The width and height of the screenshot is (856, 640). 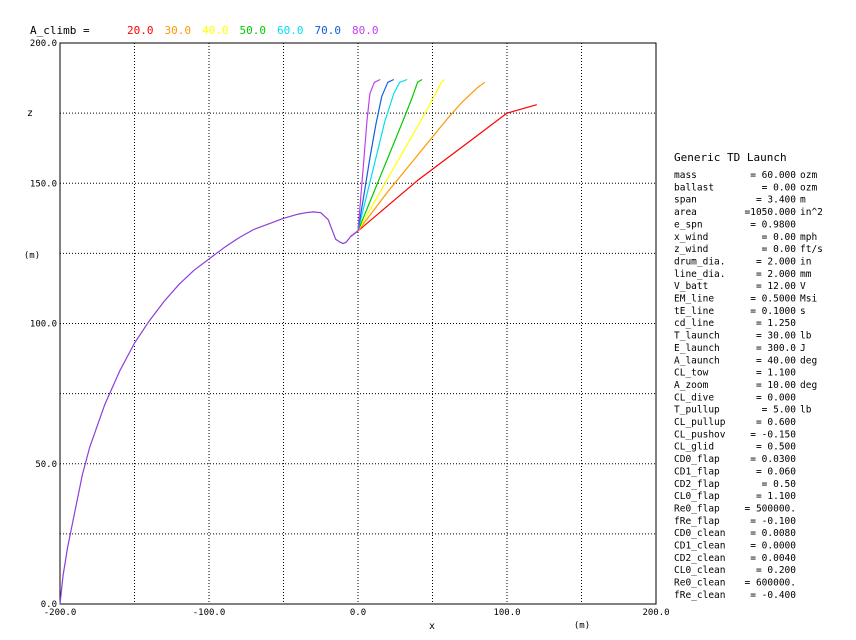 What do you see at coordinates (805, 261) in the screenshot?
I see `param-unit: in` at bounding box center [805, 261].